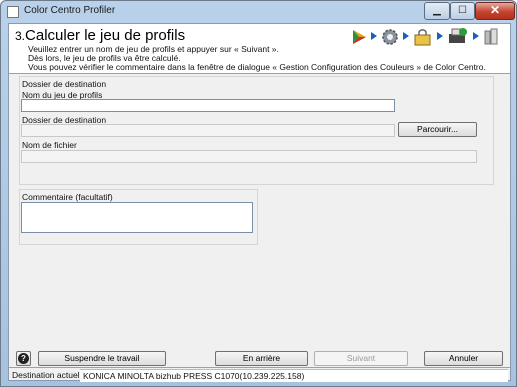  What do you see at coordinates (105, 35) in the screenshot?
I see `step-title-text: Calculer le jeu de profils` at bounding box center [105, 35].